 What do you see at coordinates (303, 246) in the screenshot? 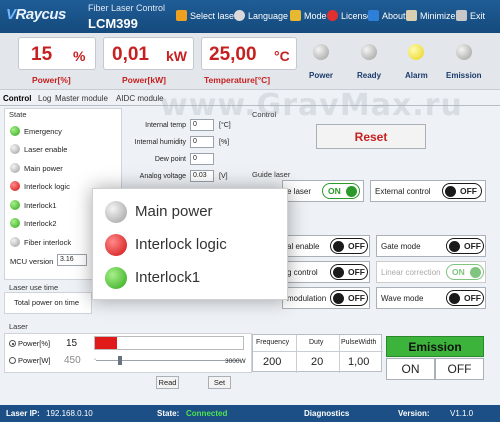
I see `enable-label: al enable` at bounding box center [303, 246].